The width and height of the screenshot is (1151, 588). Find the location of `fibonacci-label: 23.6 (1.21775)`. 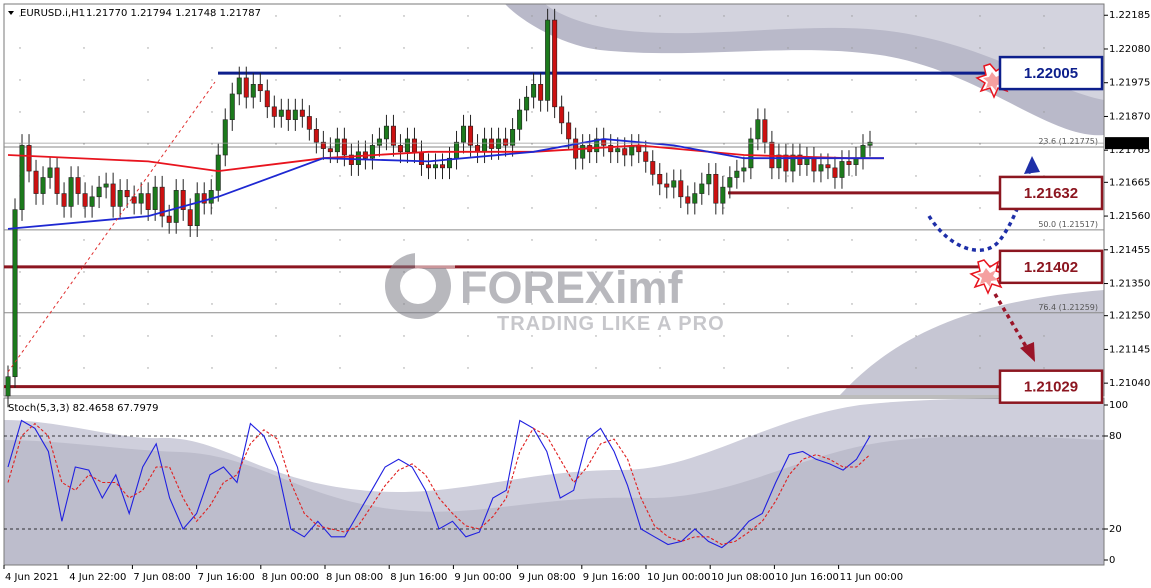

fibonacci-label: 23.6 (1.21775) is located at coordinates (1068, 141).